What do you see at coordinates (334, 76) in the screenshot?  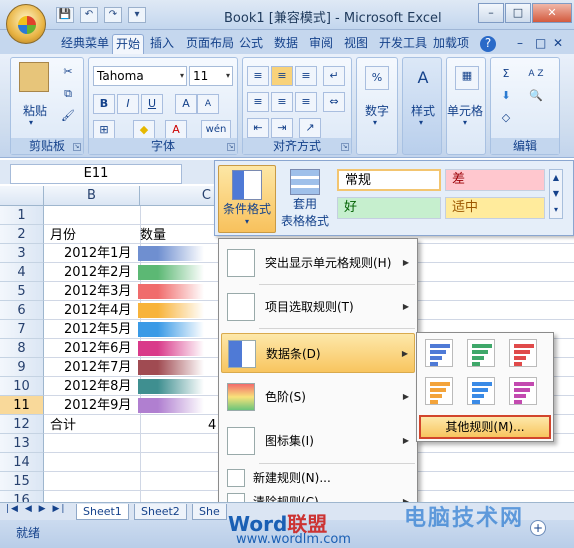 I see `wrap-text-icon: ↵` at bounding box center [334, 76].